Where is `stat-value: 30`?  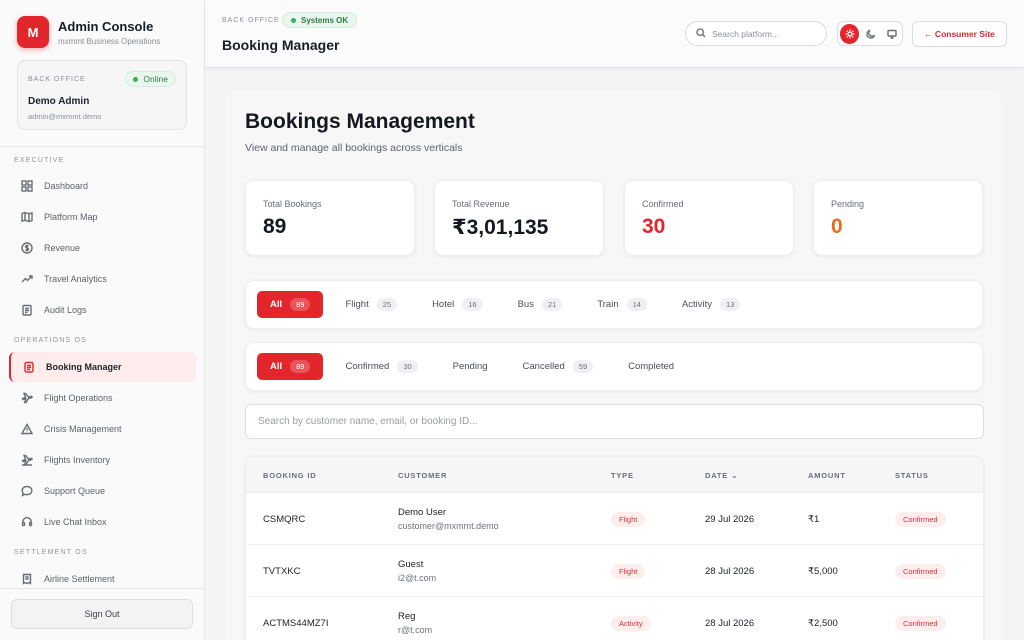 stat-value: 30 is located at coordinates (654, 226).